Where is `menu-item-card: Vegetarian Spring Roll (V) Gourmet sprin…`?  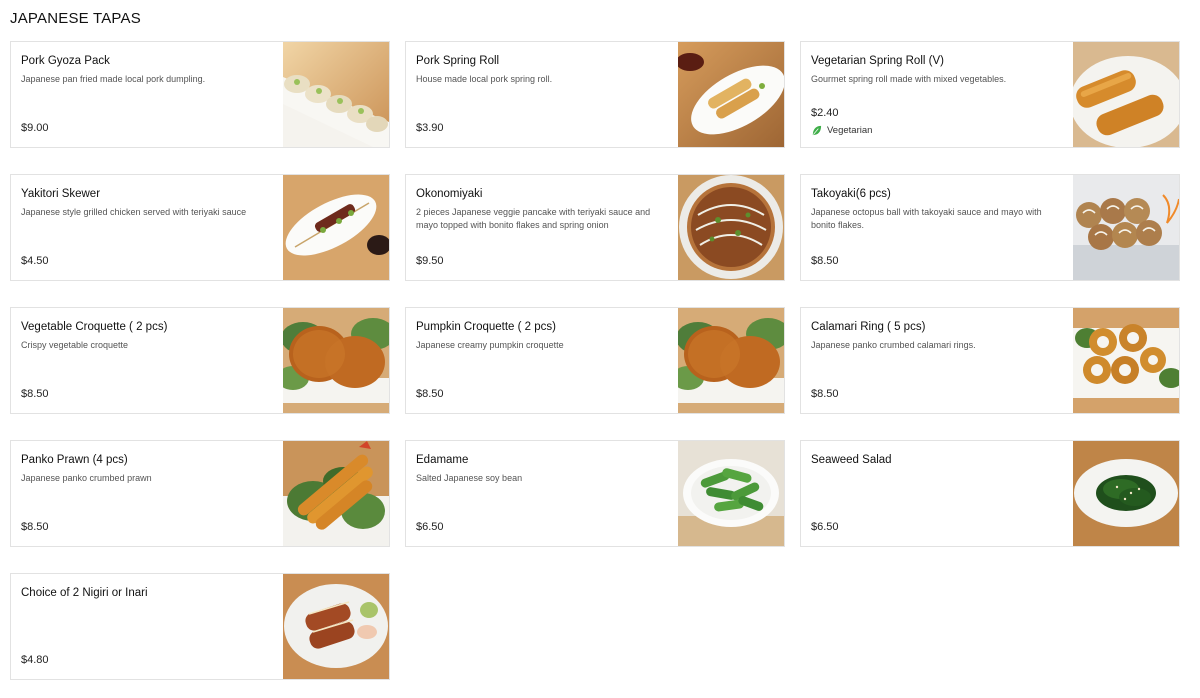
menu-item-card: Vegetarian Spring Roll (V) Gourmet sprin… is located at coordinates (990, 94).